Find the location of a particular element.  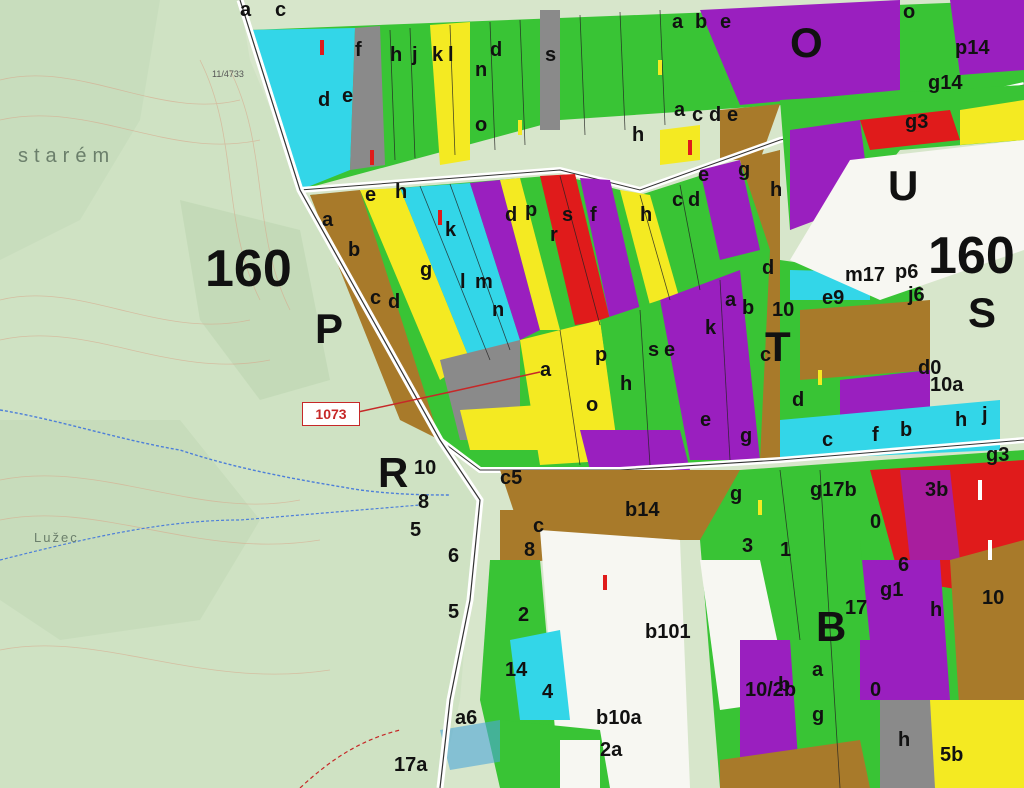

sub-label: 10 is located at coordinates (993, 598).